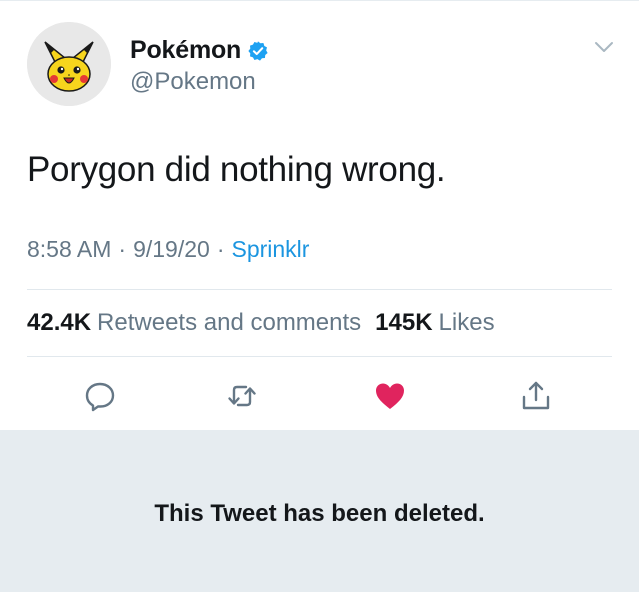 The width and height of the screenshot is (639, 592). Describe the element at coordinates (171, 249) in the screenshot. I see `tweet-date: 9/19/20` at that location.